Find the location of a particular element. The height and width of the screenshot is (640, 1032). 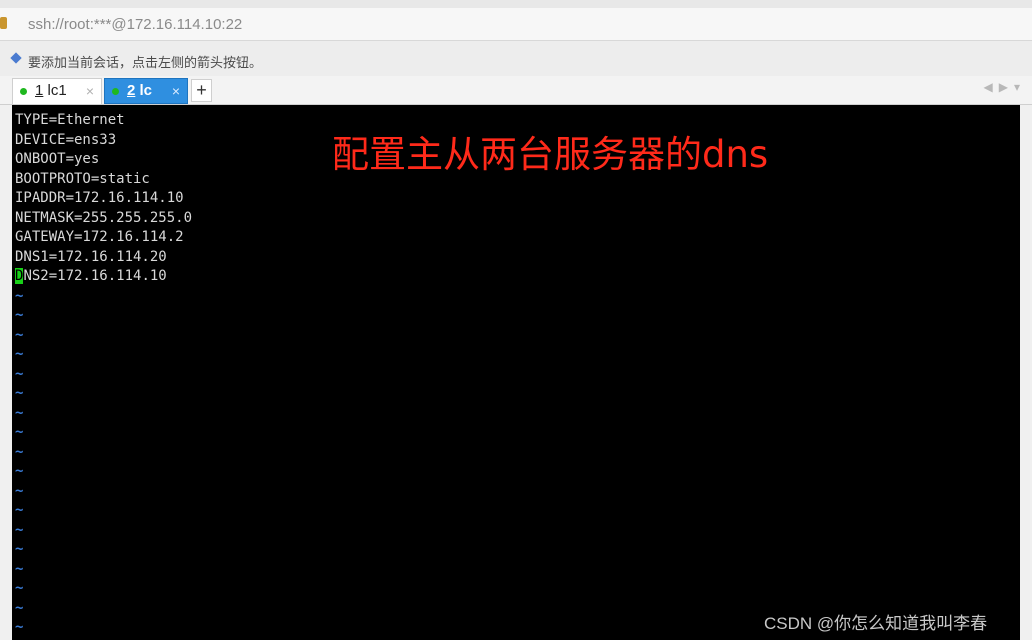

hint-text: 要添加当前会话，点击左侧的箭头按钮。 is located at coordinates (145, 62).